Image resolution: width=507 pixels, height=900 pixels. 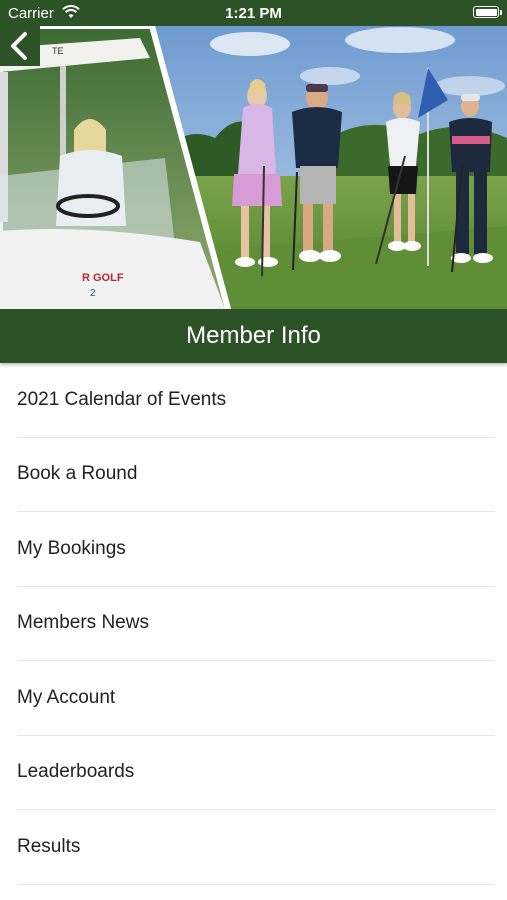 I want to click on page-title-bar: Member Info, so click(x=253, y=336).